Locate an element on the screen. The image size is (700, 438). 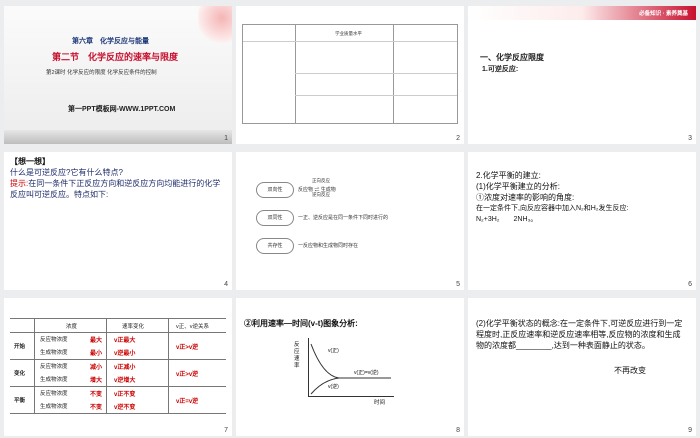
lesson-title: 第2课时 化学反应的限度 化学反应条件的控制 is located at coordinates (101, 73).